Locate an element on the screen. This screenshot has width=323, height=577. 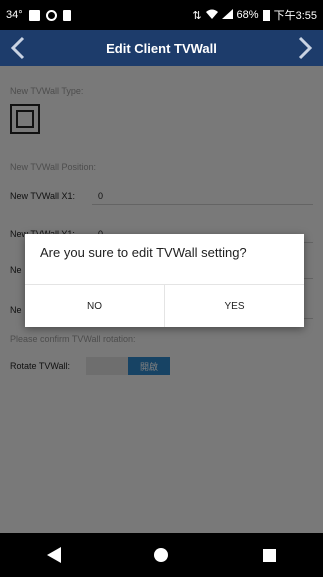
circle-home-icon is located at coordinates (161, 555).